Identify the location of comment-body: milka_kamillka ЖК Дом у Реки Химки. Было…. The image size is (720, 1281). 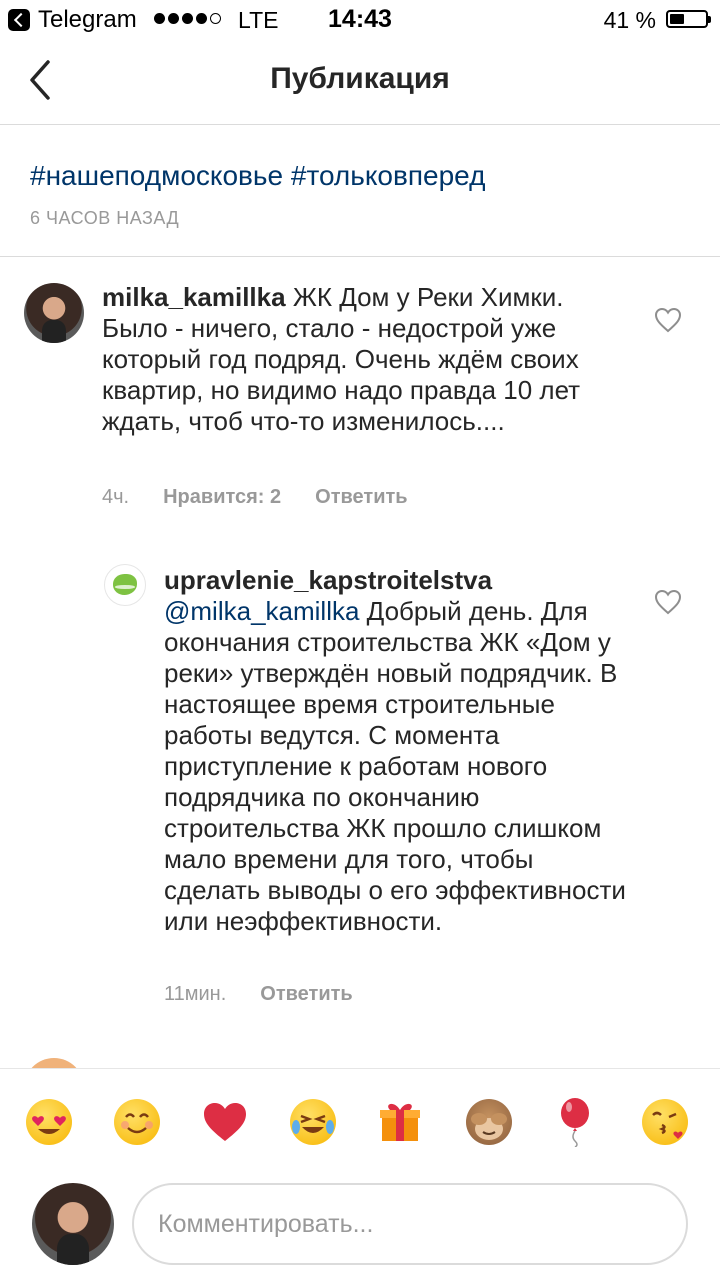
(367, 359).